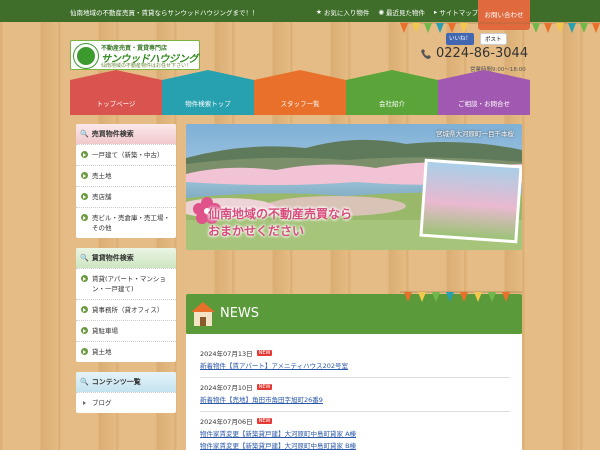  Describe the element at coordinates (381, 12) in the screenshot. I see `eye-icon: ◉` at that location.